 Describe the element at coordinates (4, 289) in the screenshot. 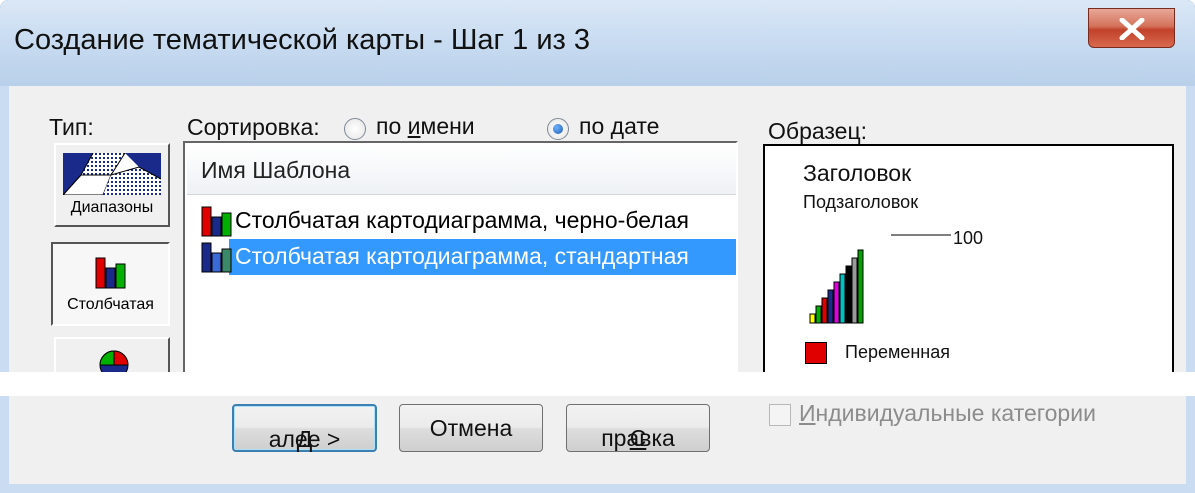

I see `window-frame-left` at that location.